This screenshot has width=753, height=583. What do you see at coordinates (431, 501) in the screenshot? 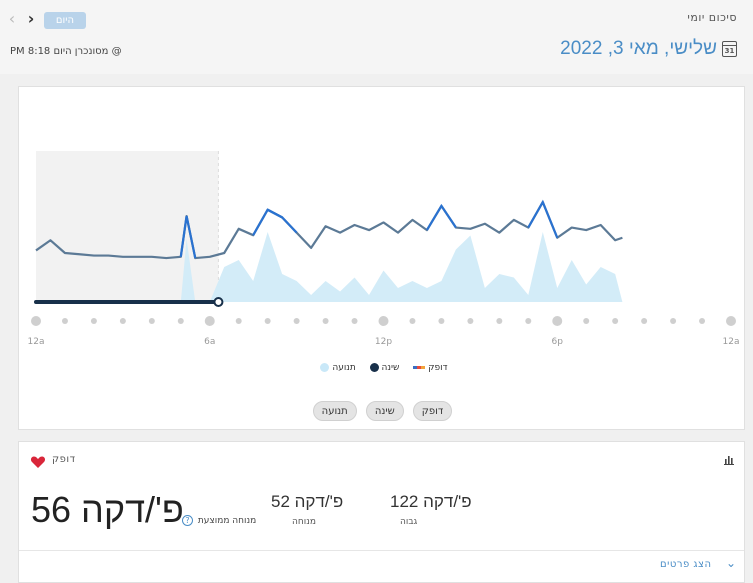
I see `high-value: 122 פ'/דקה` at bounding box center [431, 501].